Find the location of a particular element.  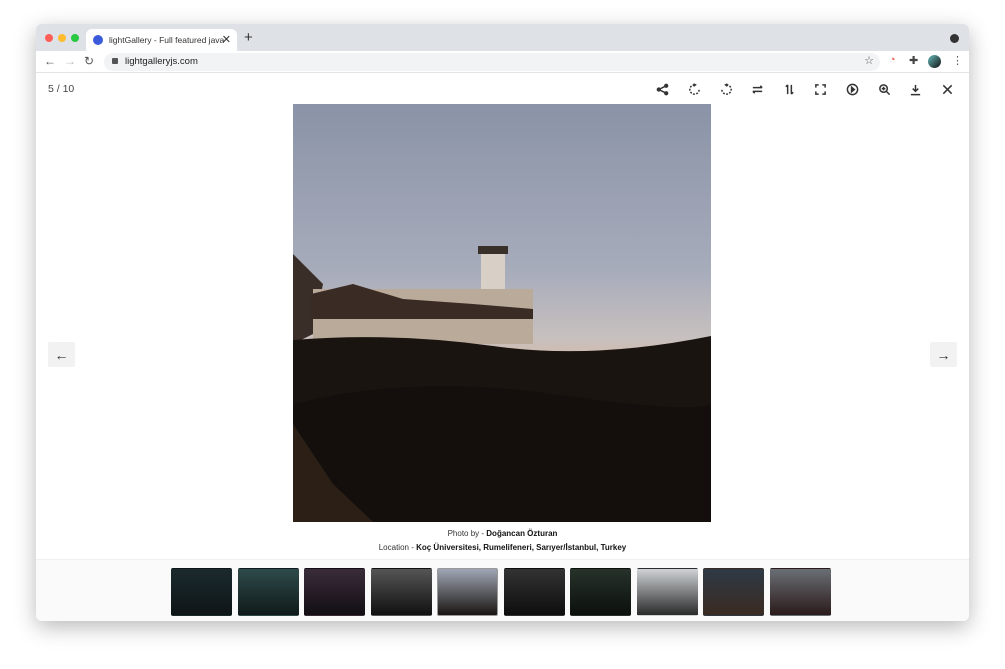

address-bar: lightgalleryjs.com ☆ is located at coordinates (492, 62).